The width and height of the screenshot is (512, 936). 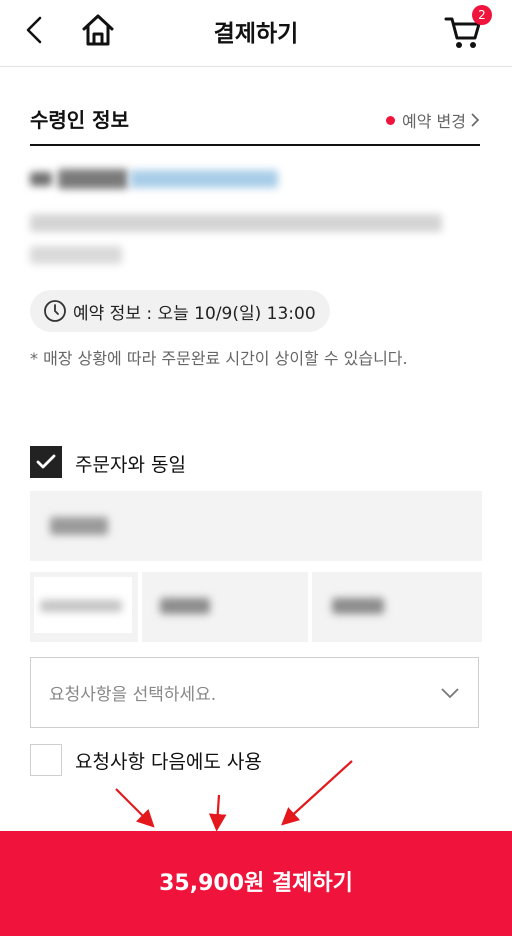 I want to click on same-as-orderer-checkbox, so click(x=46, y=462).